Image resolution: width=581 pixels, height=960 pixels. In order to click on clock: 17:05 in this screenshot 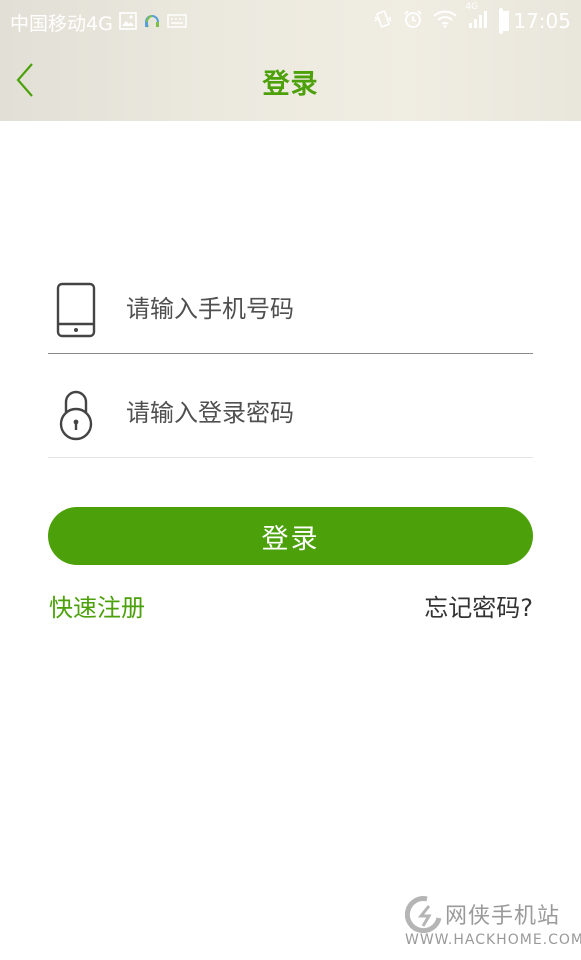, I will do `click(542, 21)`.